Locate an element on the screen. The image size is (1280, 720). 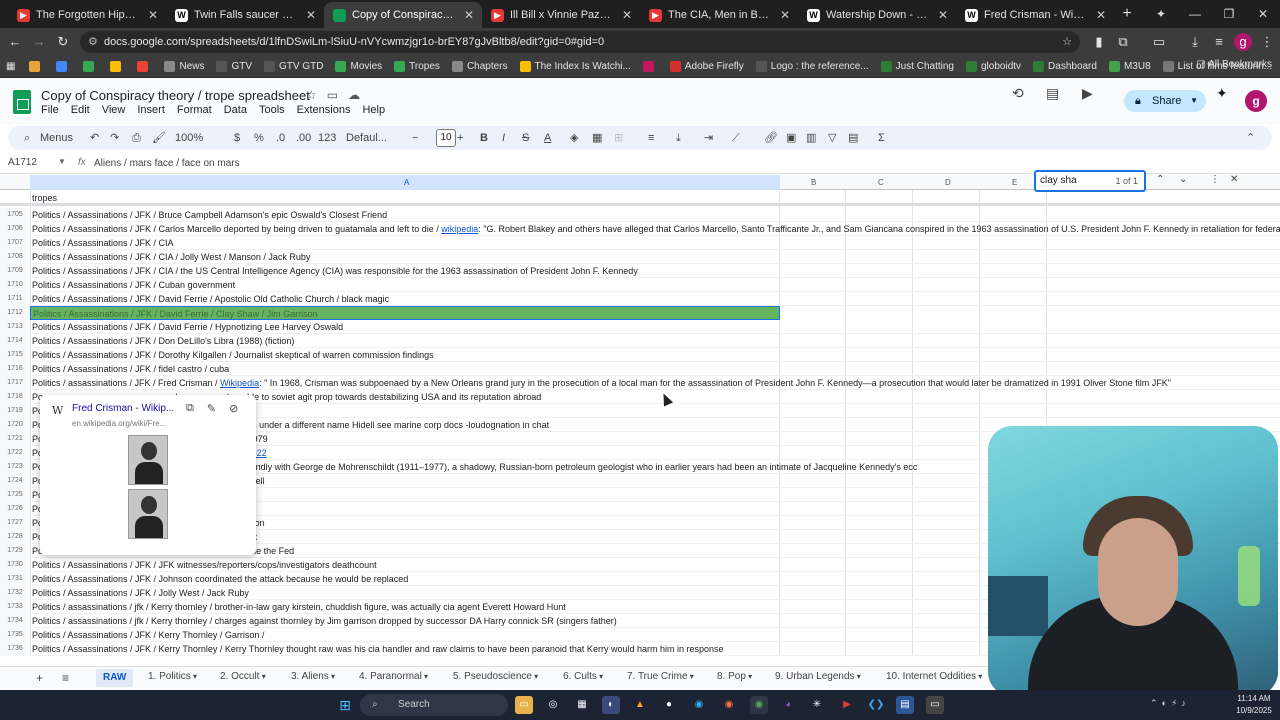
bookmark-item: GTV GTD is located at coordinates (293, 66).